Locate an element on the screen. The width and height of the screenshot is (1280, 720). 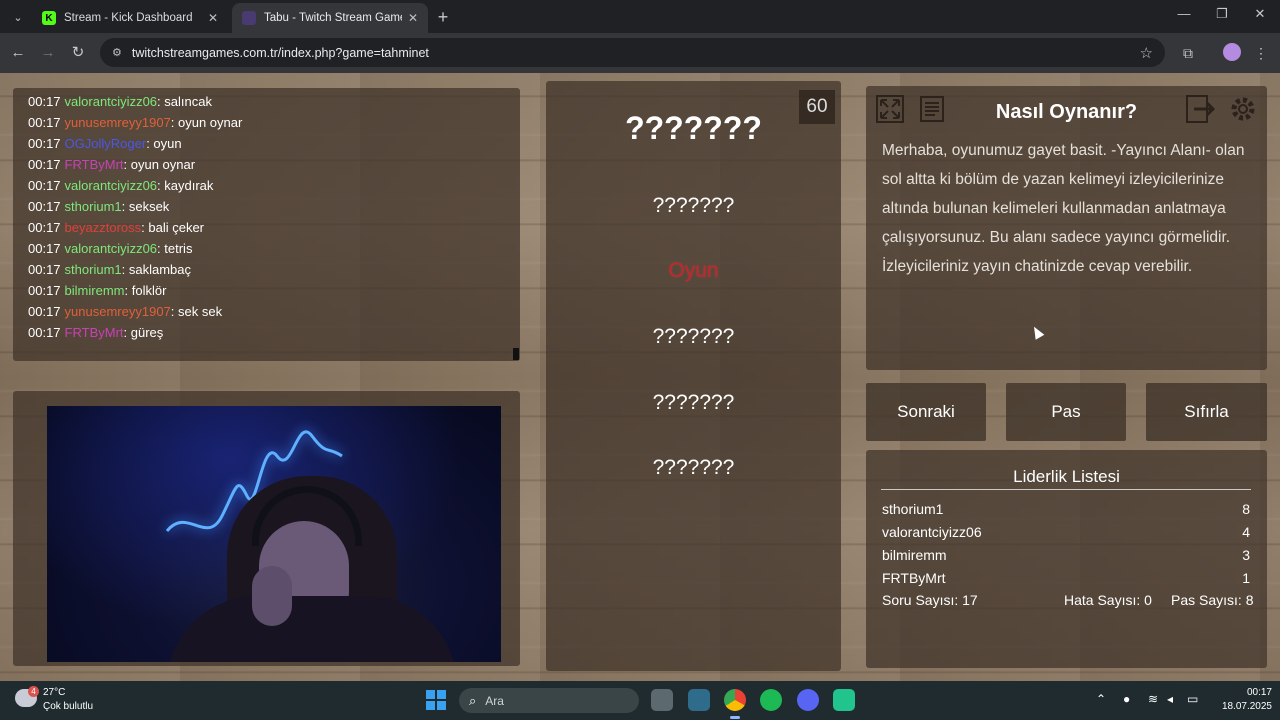
chat-message: 00:17 yunusemreyy1907: oyun oynar is located at coordinates (266, 122).